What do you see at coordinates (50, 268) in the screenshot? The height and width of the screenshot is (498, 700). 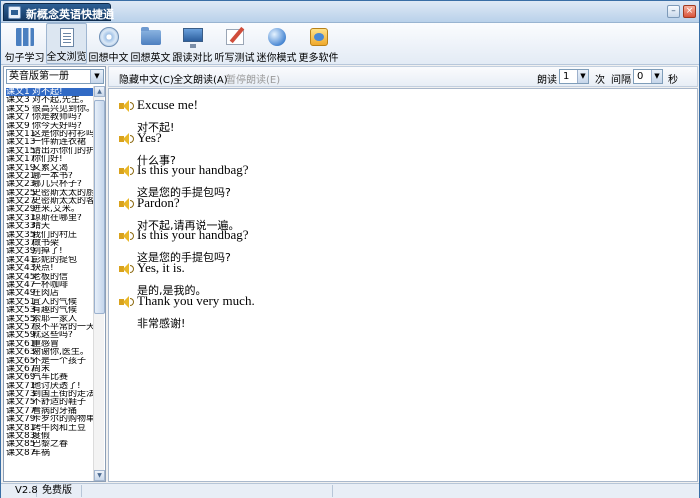 I see `lesson-list-item: 课文43快点!` at bounding box center [50, 268].